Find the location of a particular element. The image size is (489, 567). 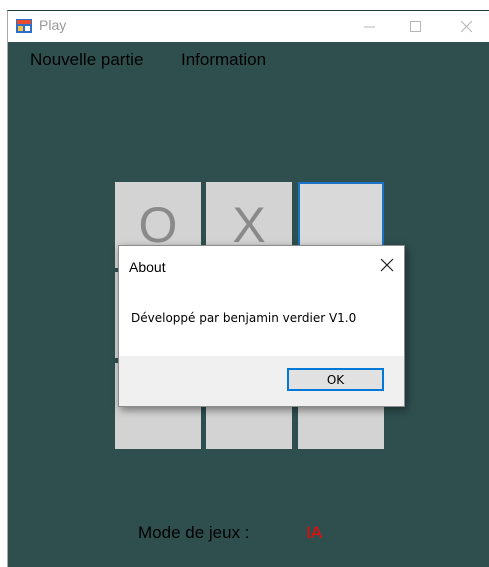

minimize-button is located at coordinates (370, 26).